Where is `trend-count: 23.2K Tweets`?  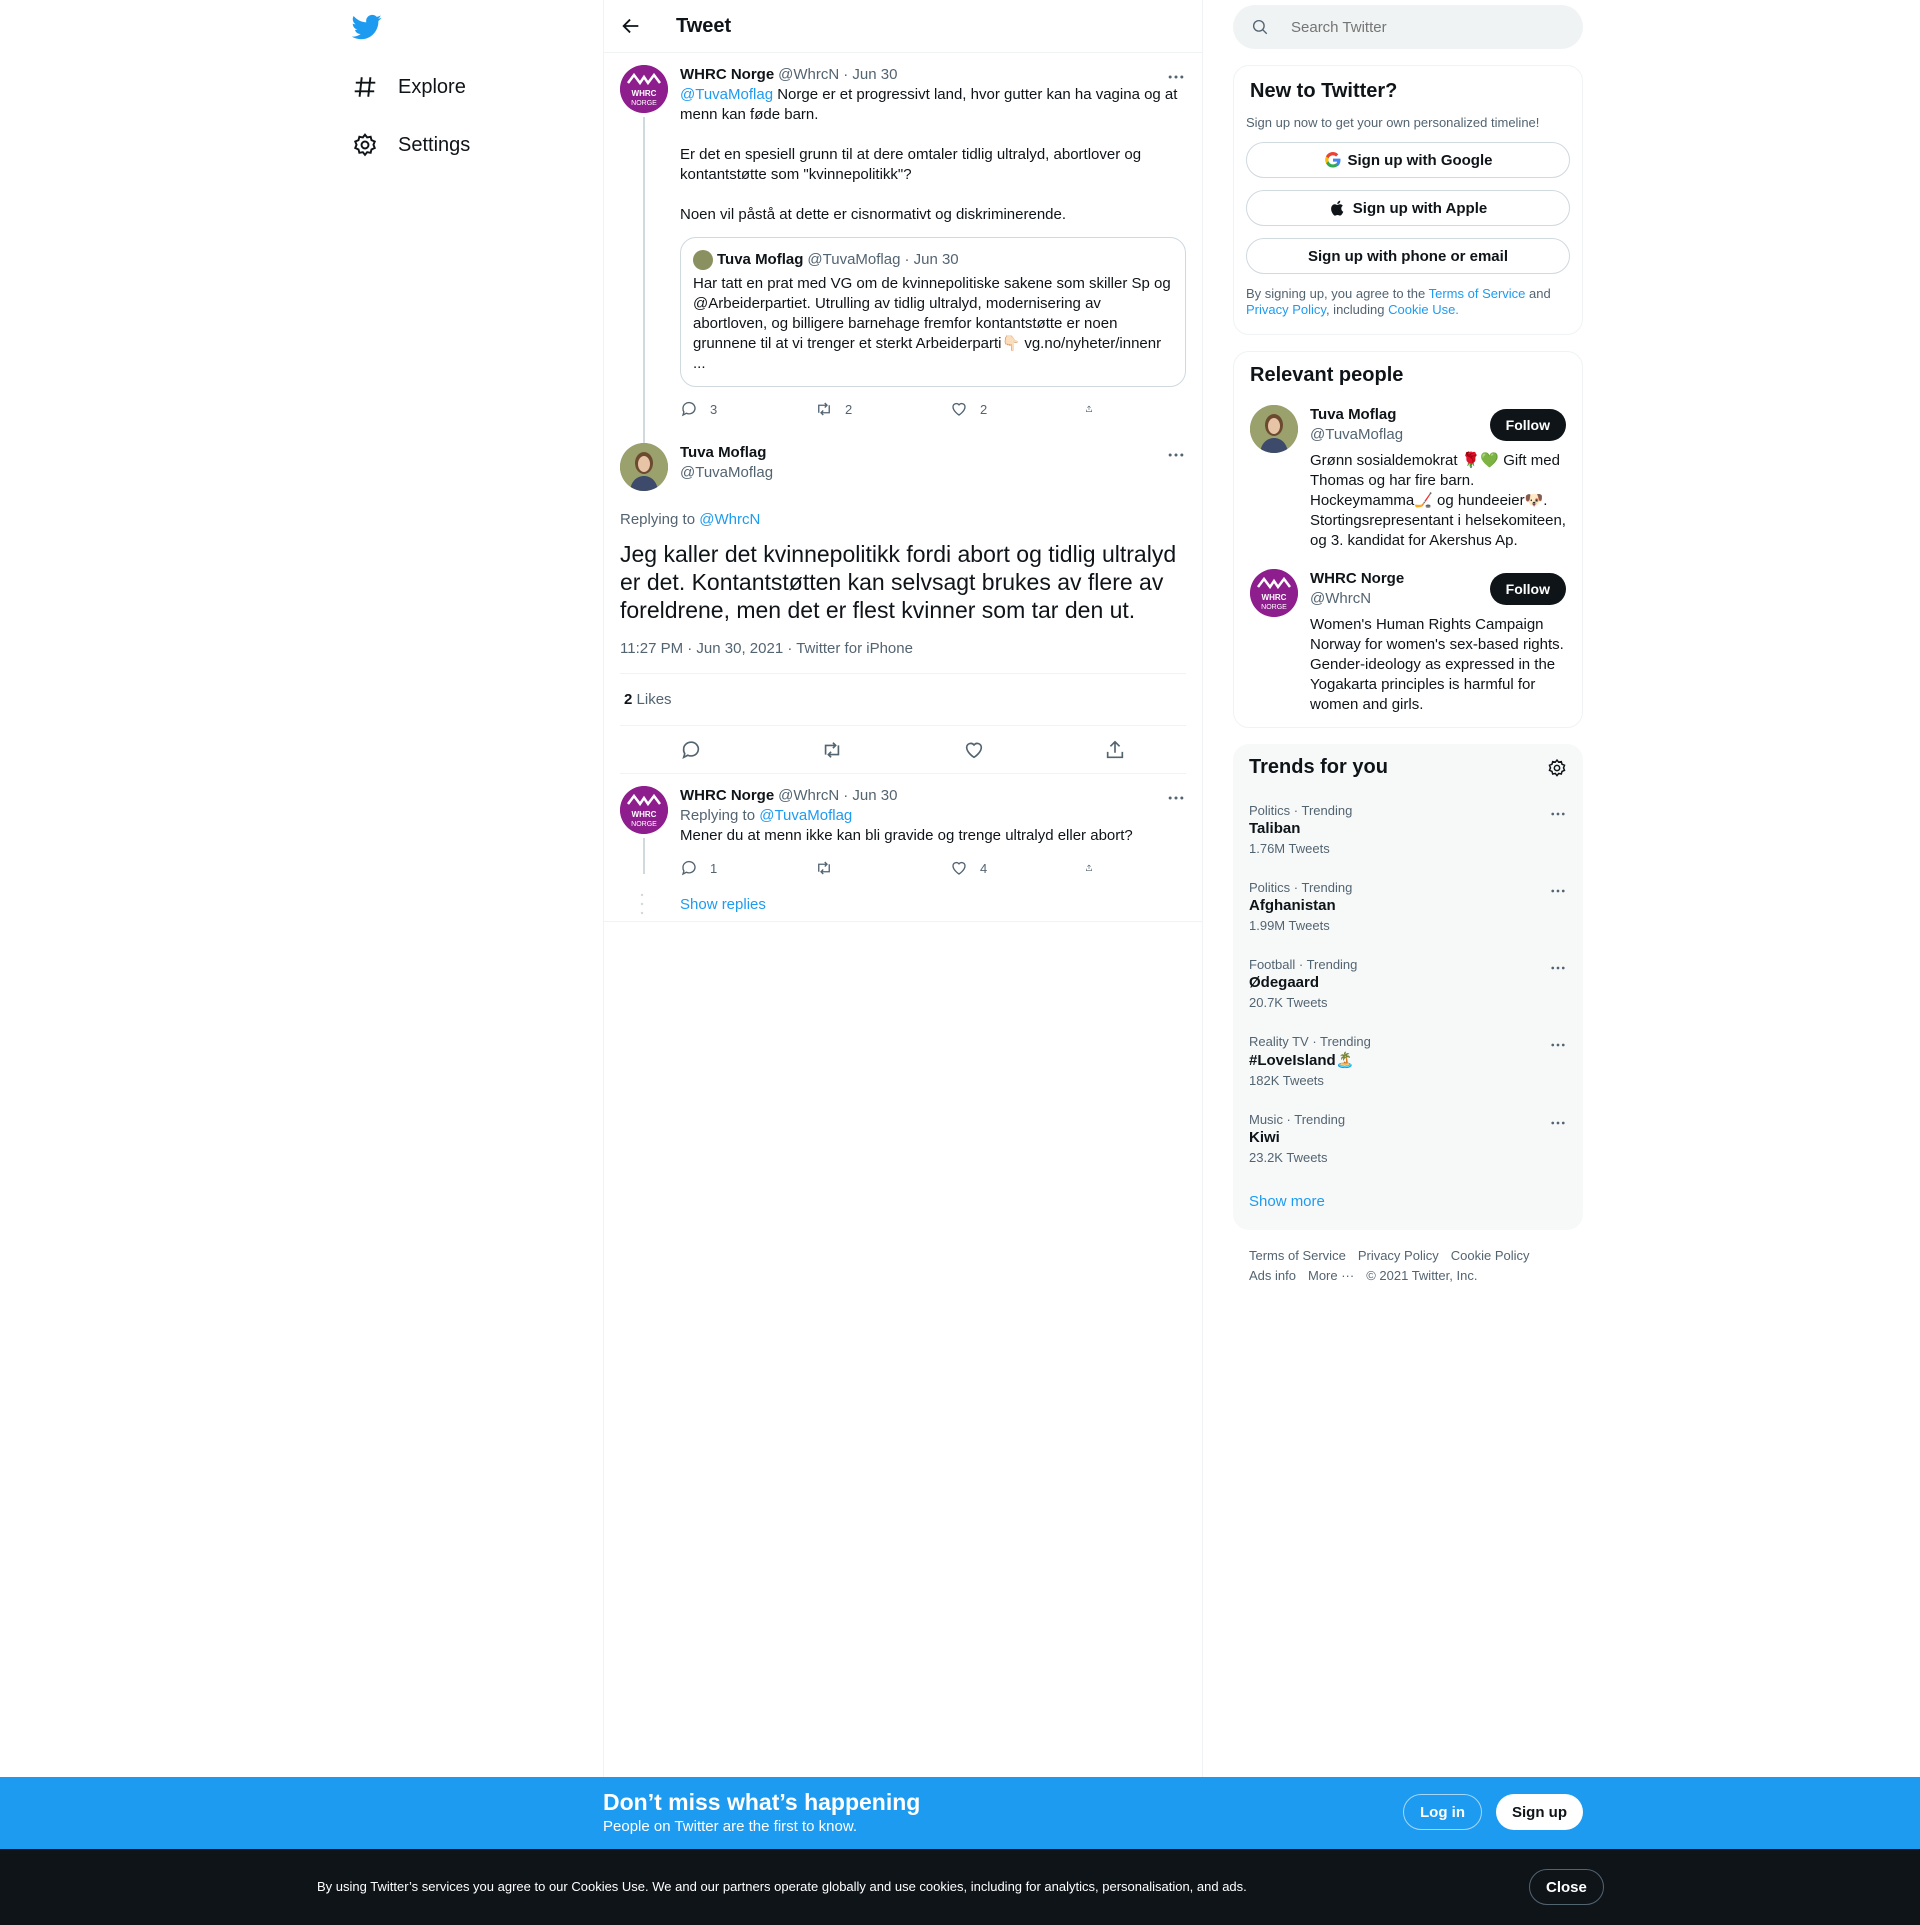 trend-count: 23.2K Tweets is located at coordinates (1288, 1157).